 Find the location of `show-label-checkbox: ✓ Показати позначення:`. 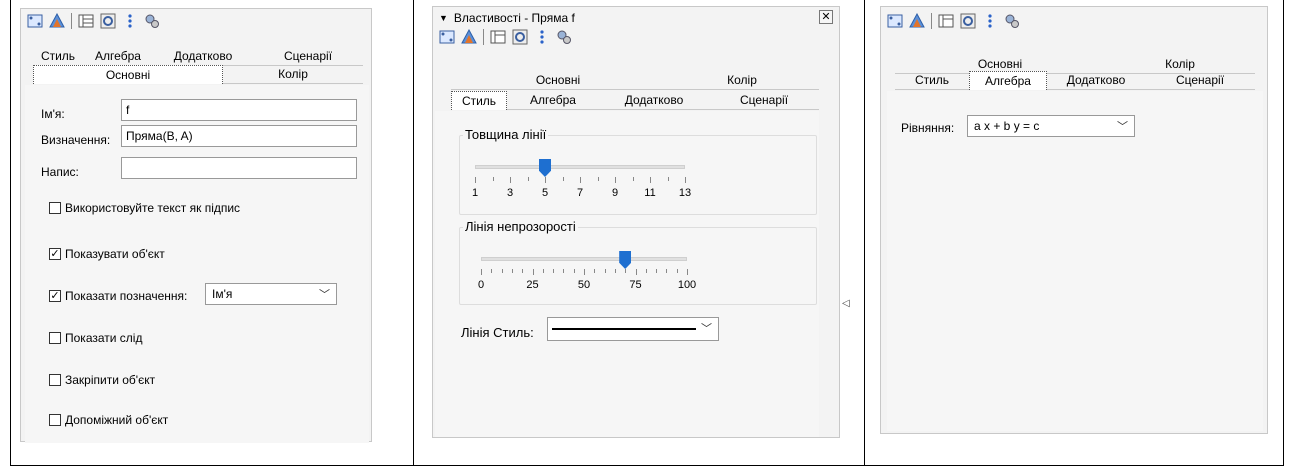

show-label-checkbox: ✓ Показати позначення: is located at coordinates (118, 296).